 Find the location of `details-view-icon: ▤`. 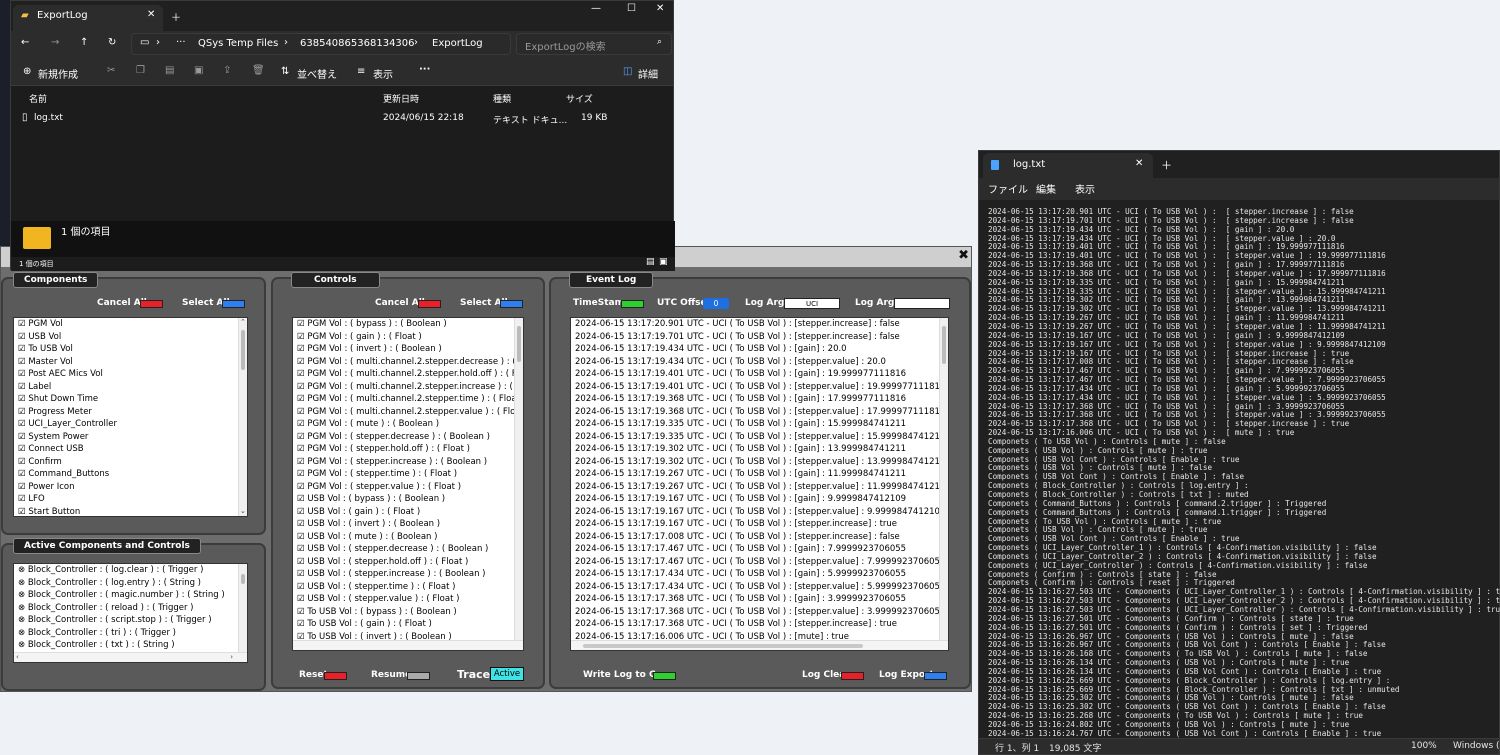

details-view-icon: ▤ is located at coordinates (650, 262).